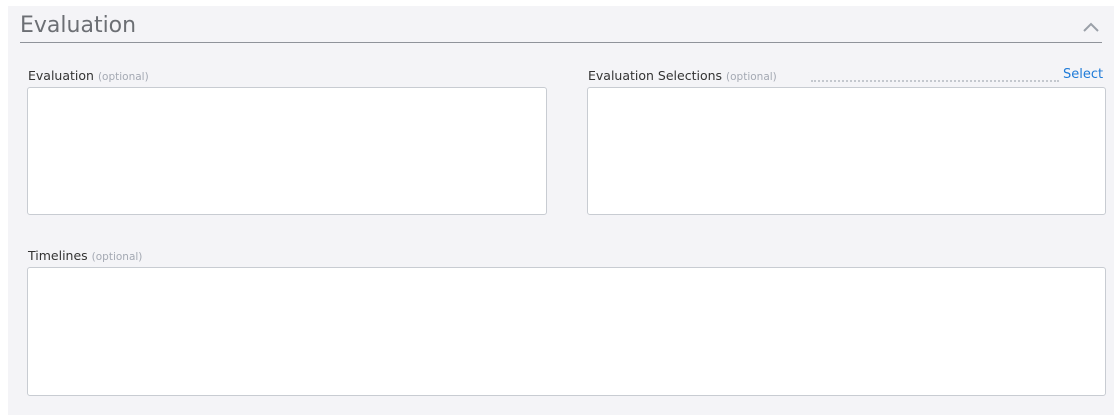 The height and width of the screenshot is (417, 1114). What do you see at coordinates (61, 75) in the screenshot?
I see `evaluation-label-text: Evaluation` at bounding box center [61, 75].